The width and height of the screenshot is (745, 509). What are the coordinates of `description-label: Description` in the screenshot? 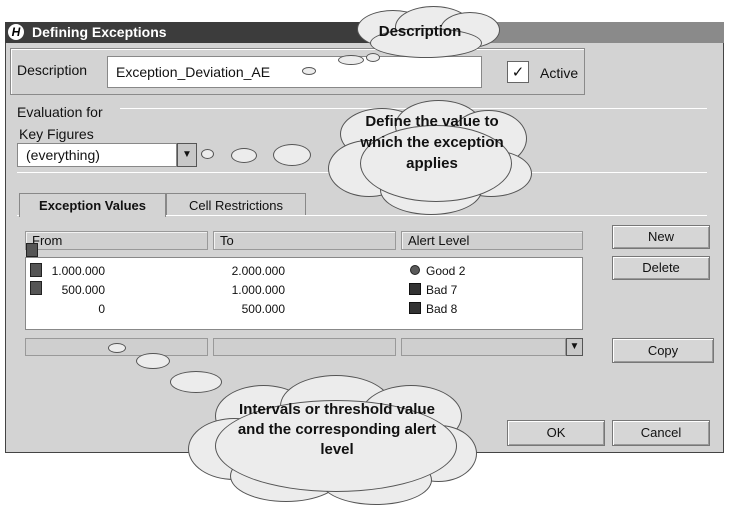 It's located at (52, 70).